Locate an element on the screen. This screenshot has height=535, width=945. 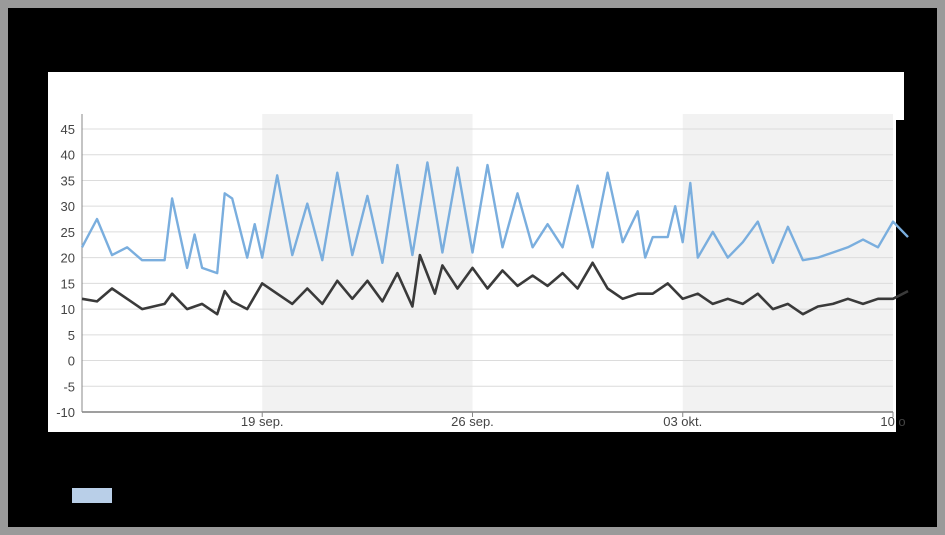
y-tick-label: 35 is located at coordinates (68, 180).